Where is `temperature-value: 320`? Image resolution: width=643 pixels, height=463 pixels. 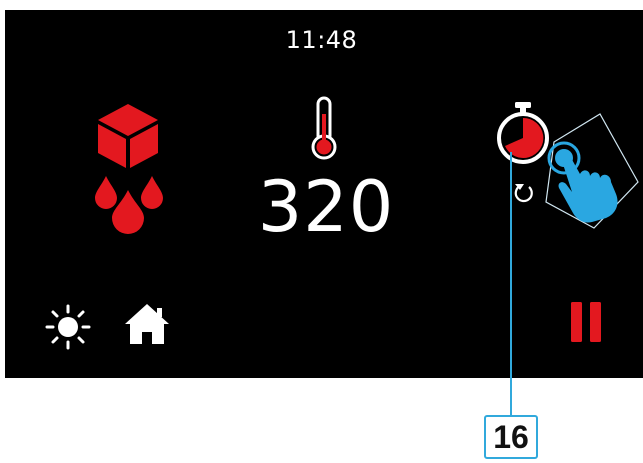 temperature-value: 320 is located at coordinates (326, 207).